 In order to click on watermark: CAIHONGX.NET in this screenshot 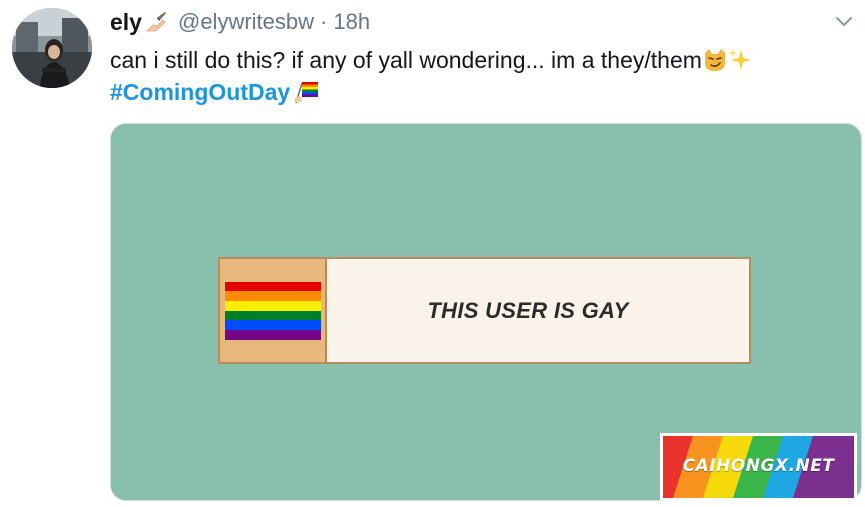, I will do `click(758, 467)`.